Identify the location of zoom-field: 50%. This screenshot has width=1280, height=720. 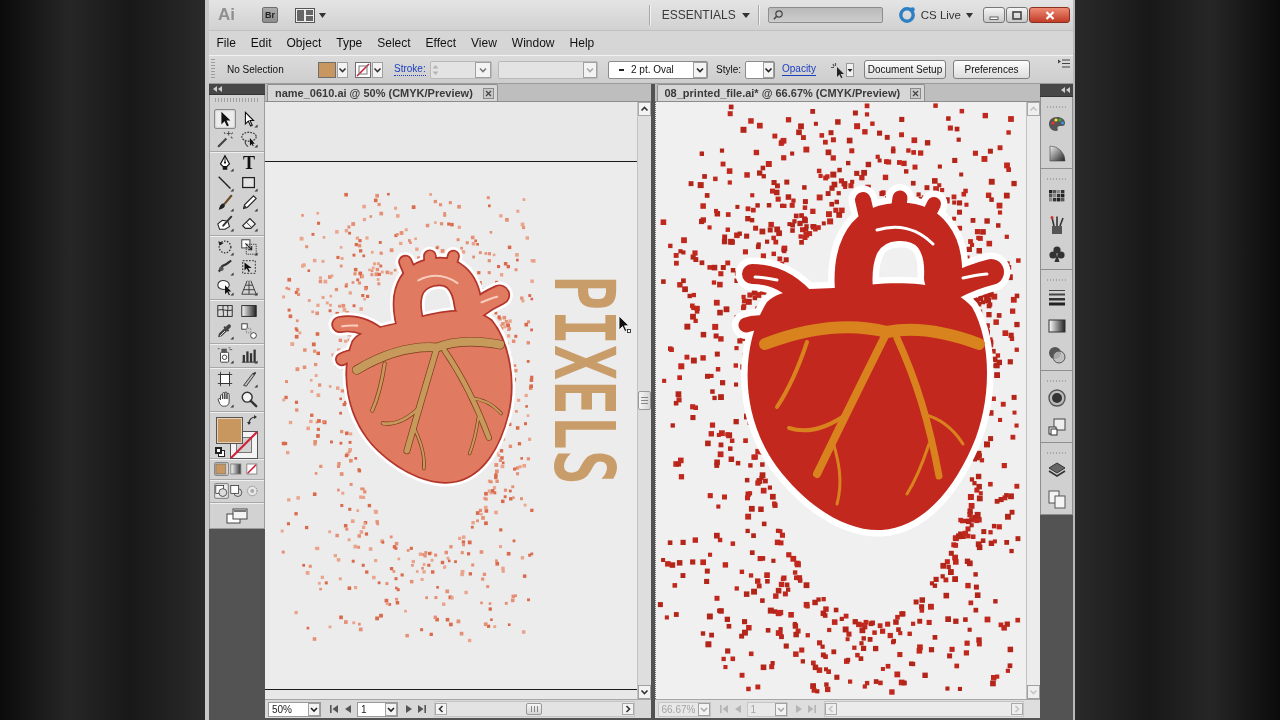
(294, 709).